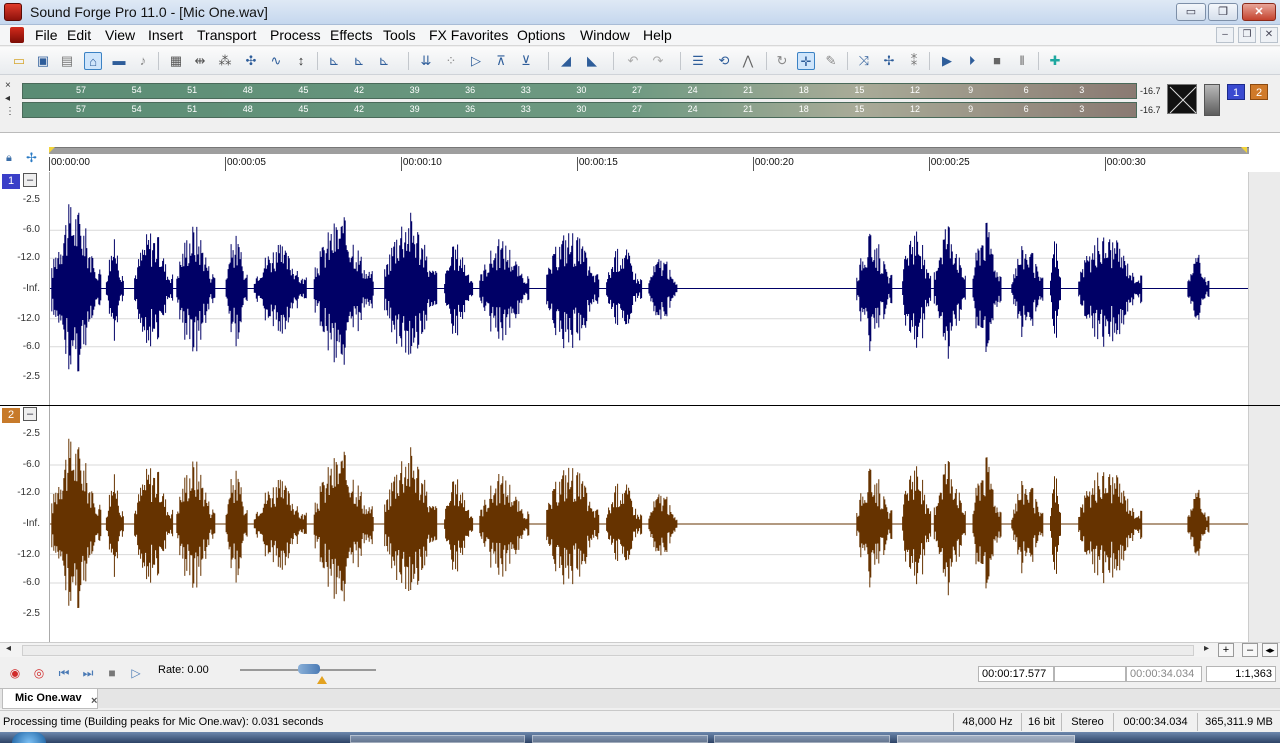 The height and width of the screenshot is (743, 1280). Describe the element at coordinates (29, 737) in the screenshot. I see `start-button` at that location.